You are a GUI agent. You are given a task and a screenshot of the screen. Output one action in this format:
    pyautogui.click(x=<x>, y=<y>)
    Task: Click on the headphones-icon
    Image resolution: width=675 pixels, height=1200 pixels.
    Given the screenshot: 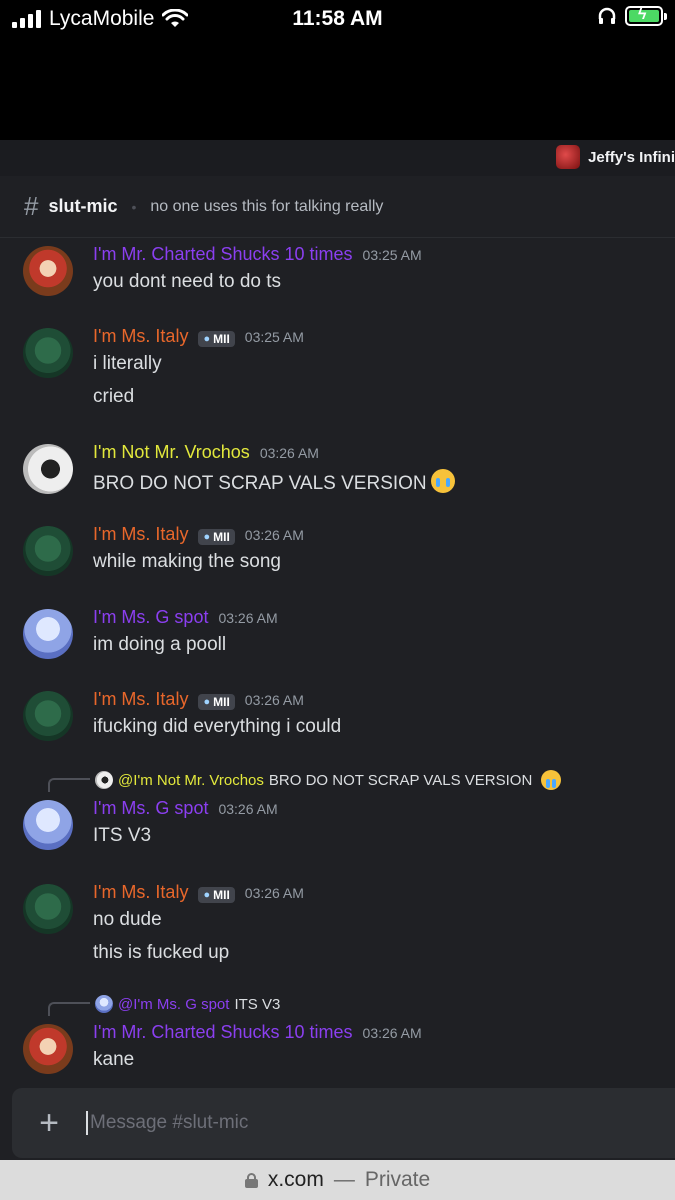 What is the action you would take?
    pyautogui.click(x=607, y=15)
    